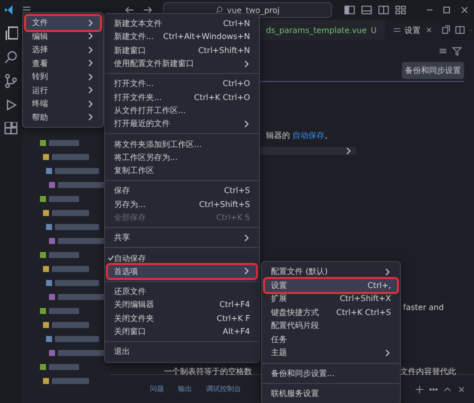 Image resolution: width=474 pixels, height=403 pixels. I want to click on source-control-icon, so click(11, 81).